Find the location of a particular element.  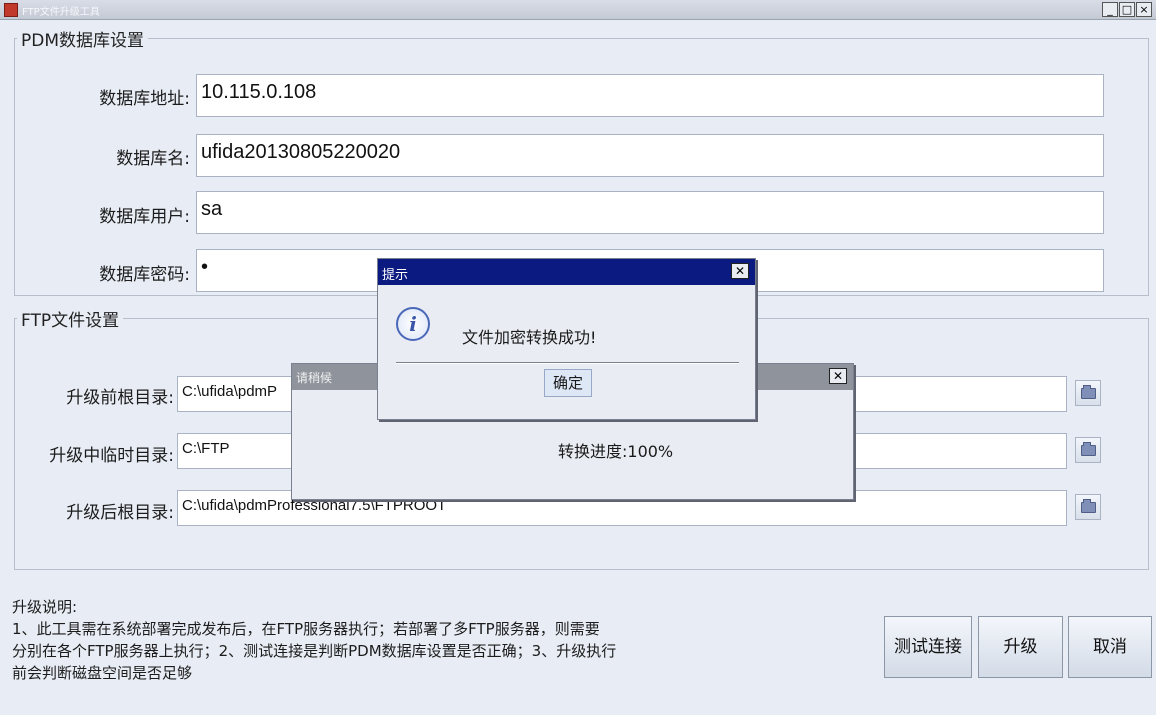

alert-dialog-title: 提示 is located at coordinates (395, 275).